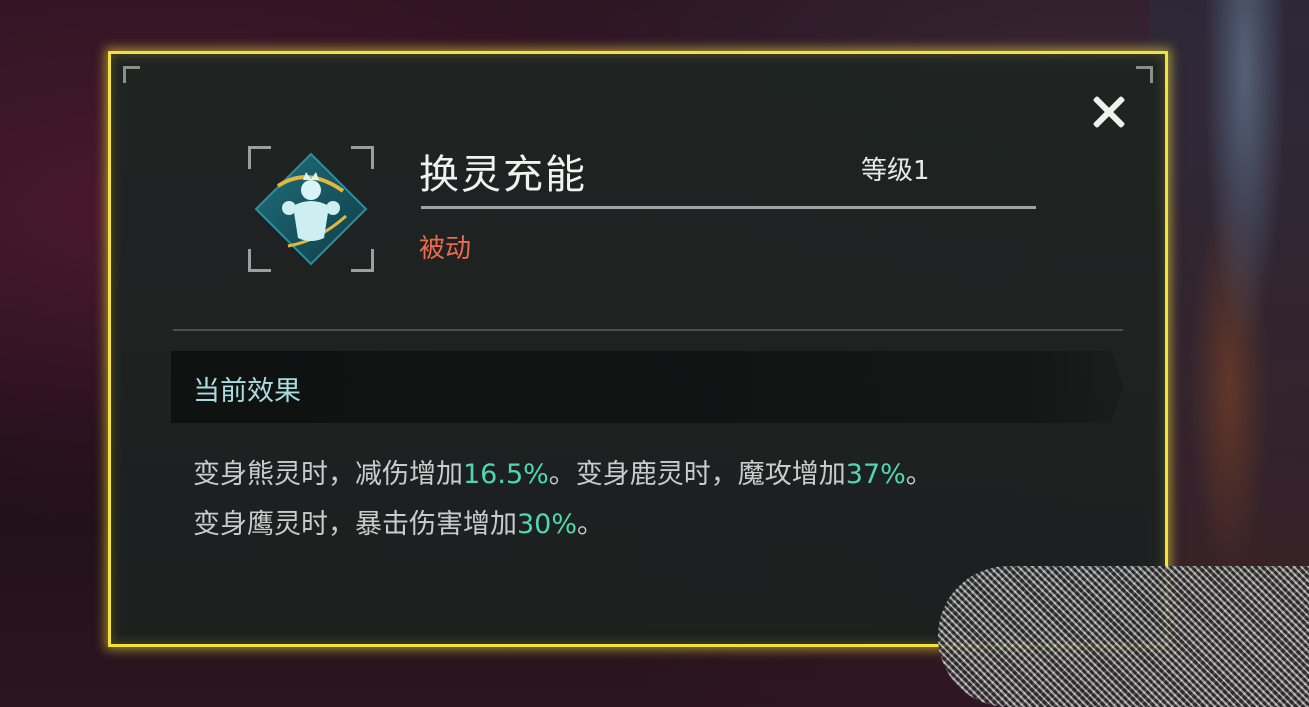 This screenshot has height=707, width=1309. What do you see at coordinates (648, 330) in the screenshot?
I see `section-divider` at bounding box center [648, 330].